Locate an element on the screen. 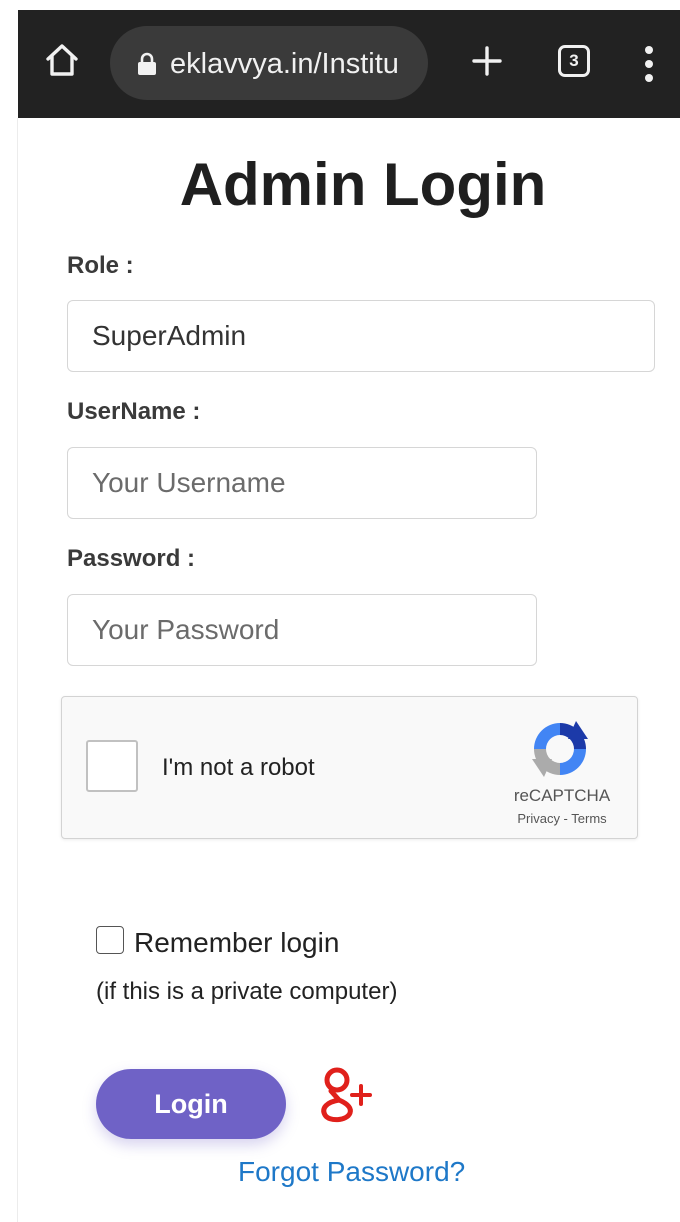 The height and width of the screenshot is (1222, 680). remember-login-note: (if this is a private computer) is located at coordinates (247, 991).